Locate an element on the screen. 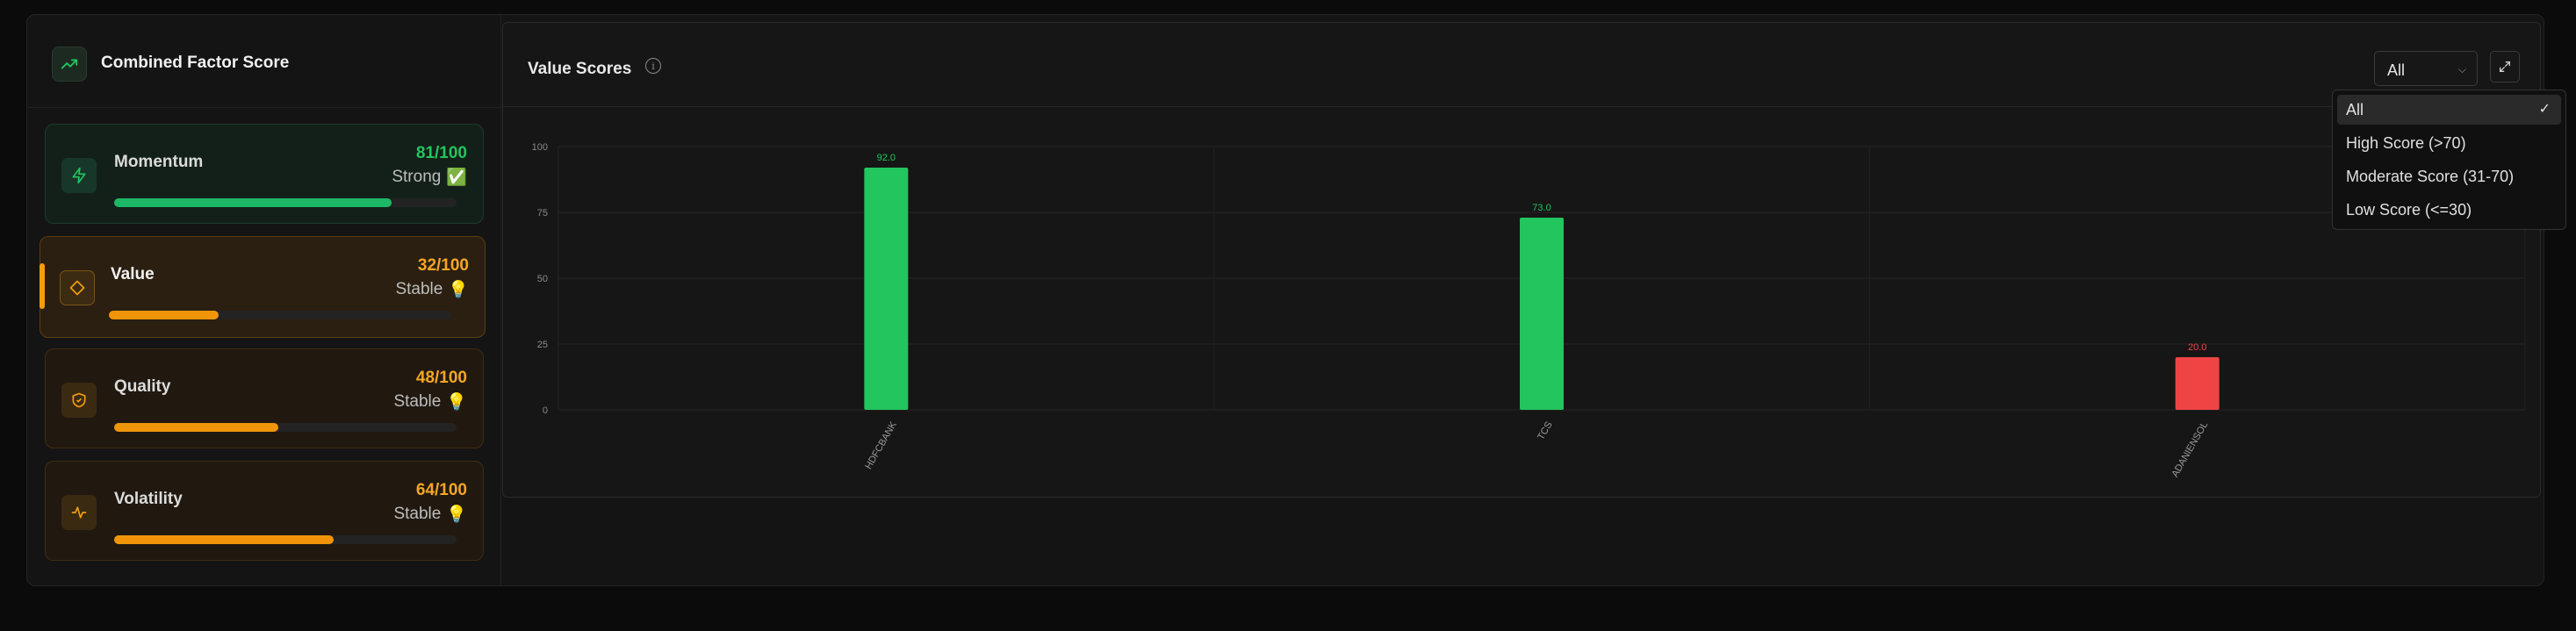  expand-button is located at coordinates (2505, 66).